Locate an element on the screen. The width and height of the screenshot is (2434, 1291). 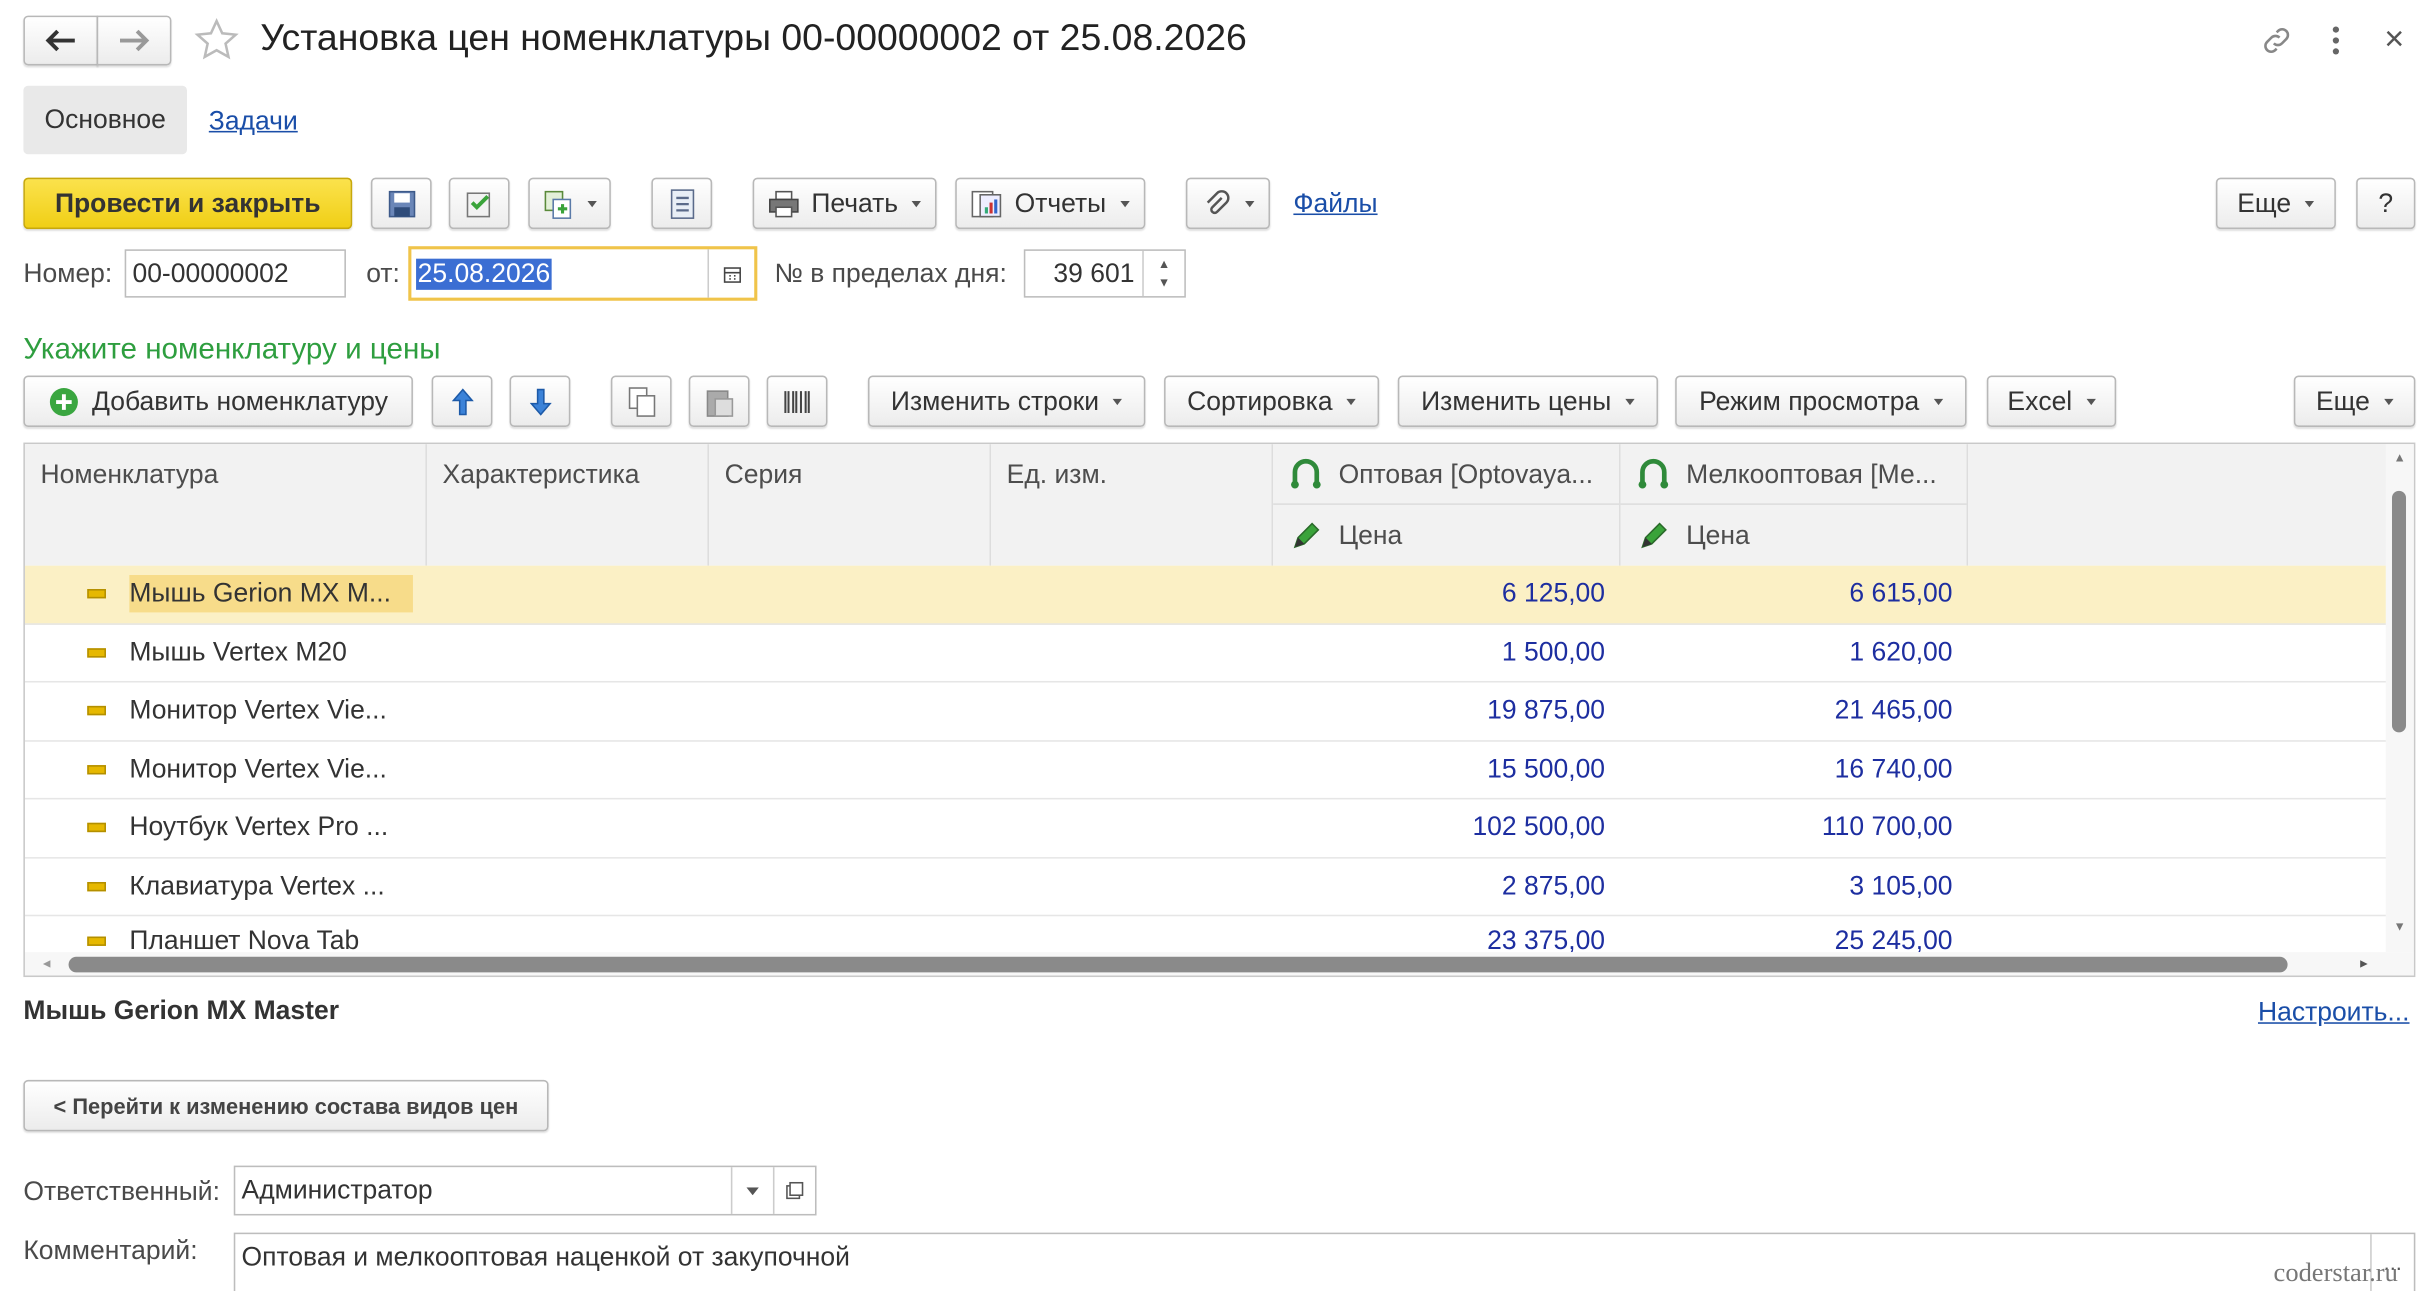
more-vert-icon is located at coordinates (2335, 40).